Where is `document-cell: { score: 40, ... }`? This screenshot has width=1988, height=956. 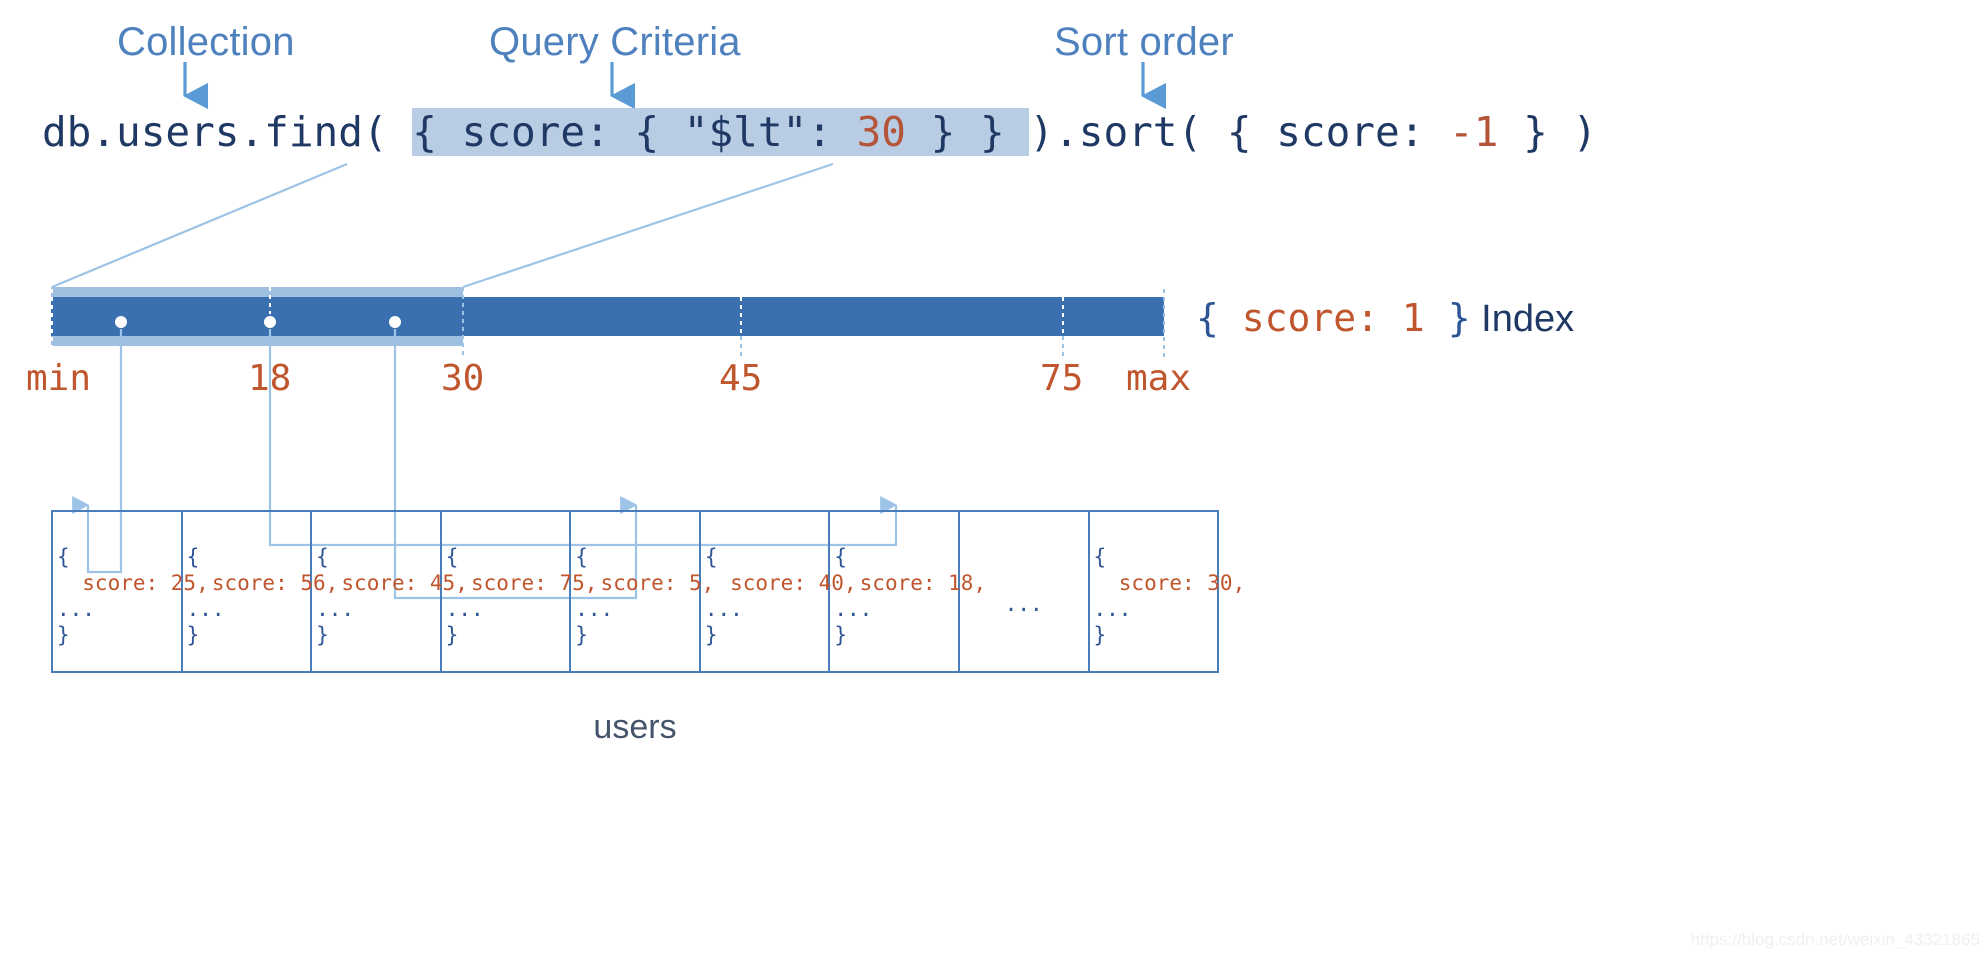
document-cell: { score: 40, ... } is located at coordinates (779, 591).